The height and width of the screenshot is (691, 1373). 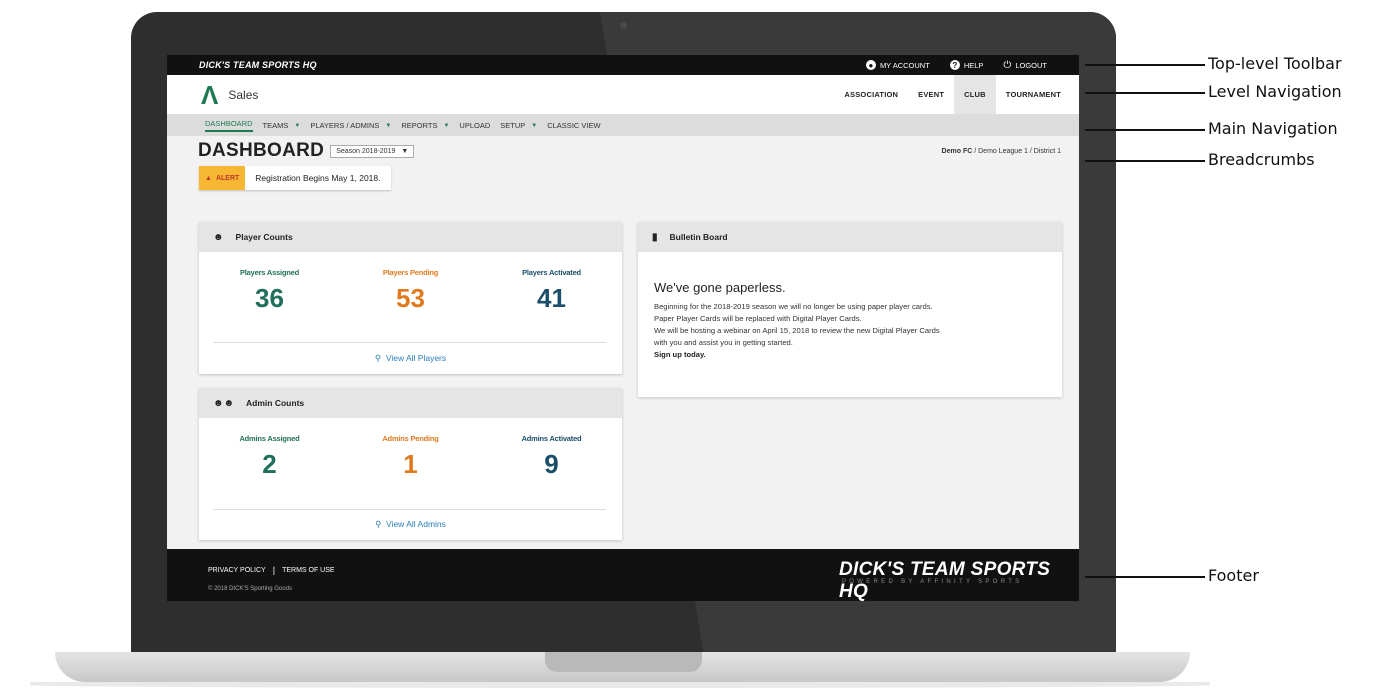 I want to click on annotation-line-level-nav, so click(x=1145, y=93).